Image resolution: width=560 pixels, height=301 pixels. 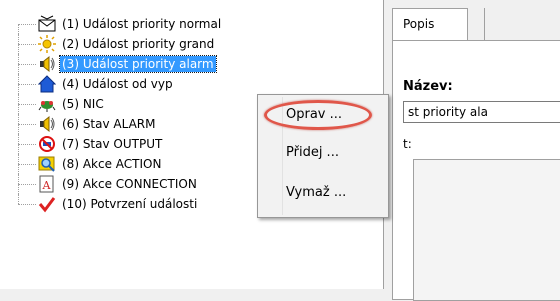 I want to click on bug-icon, so click(x=47, y=104).